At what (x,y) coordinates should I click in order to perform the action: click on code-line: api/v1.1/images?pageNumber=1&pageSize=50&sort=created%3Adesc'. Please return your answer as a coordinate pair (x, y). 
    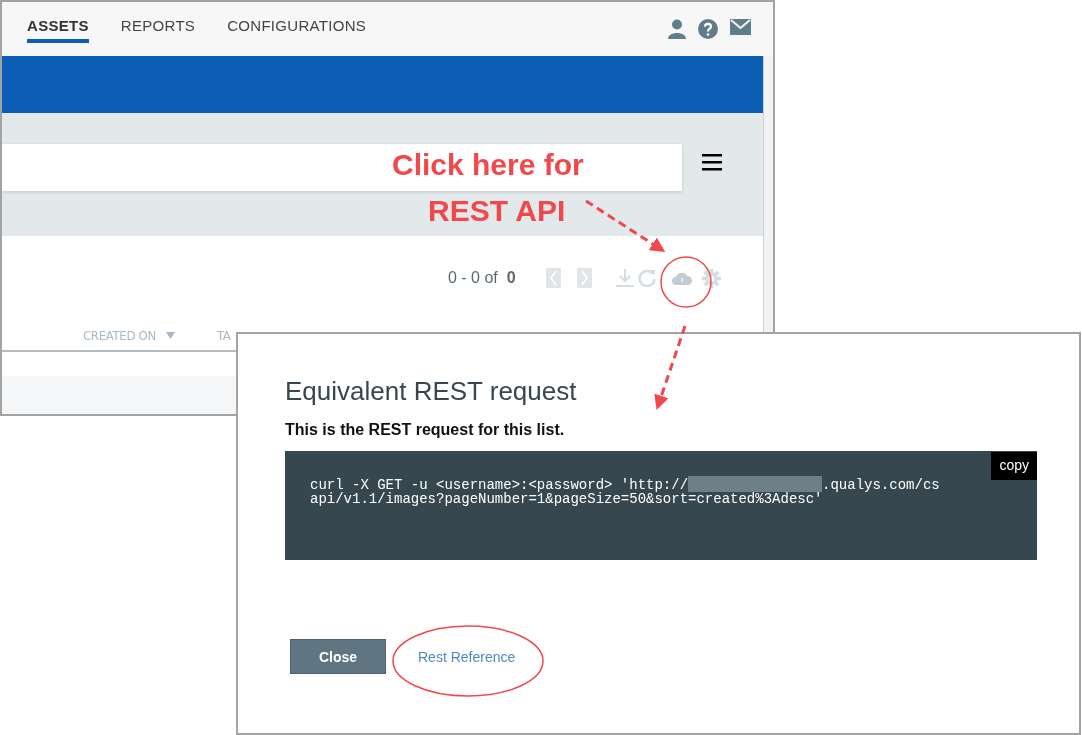
    Looking at the image, I should click on (567, 499).